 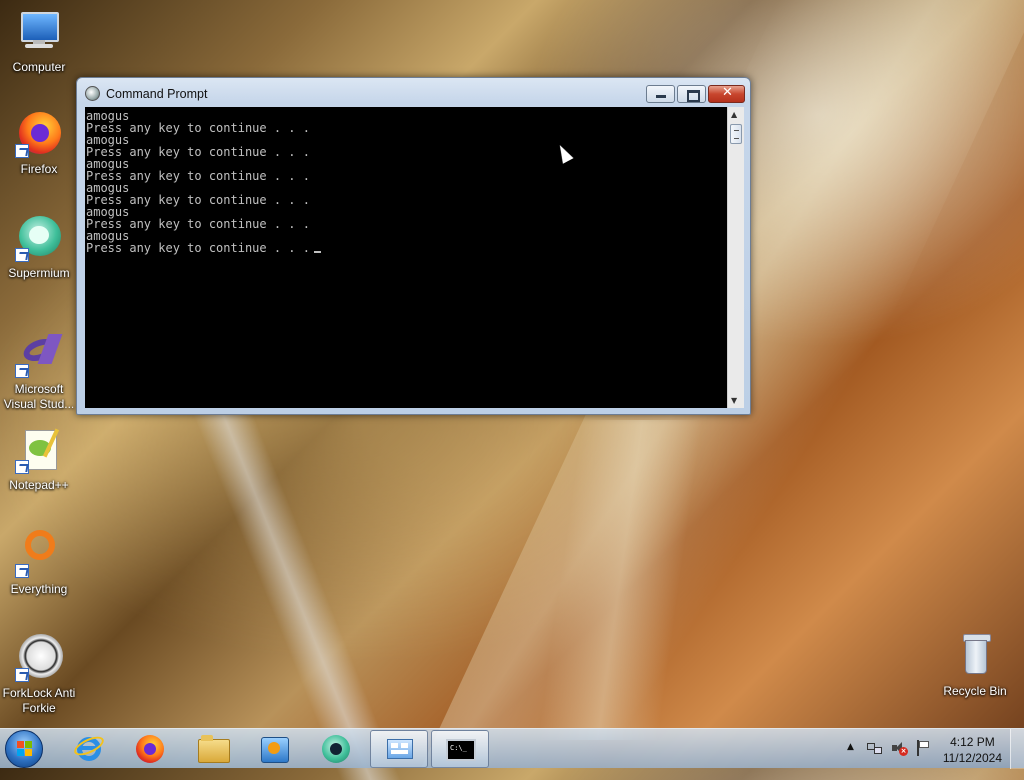 I want to click on file-explorer-icon, so click(x=214, y=749).